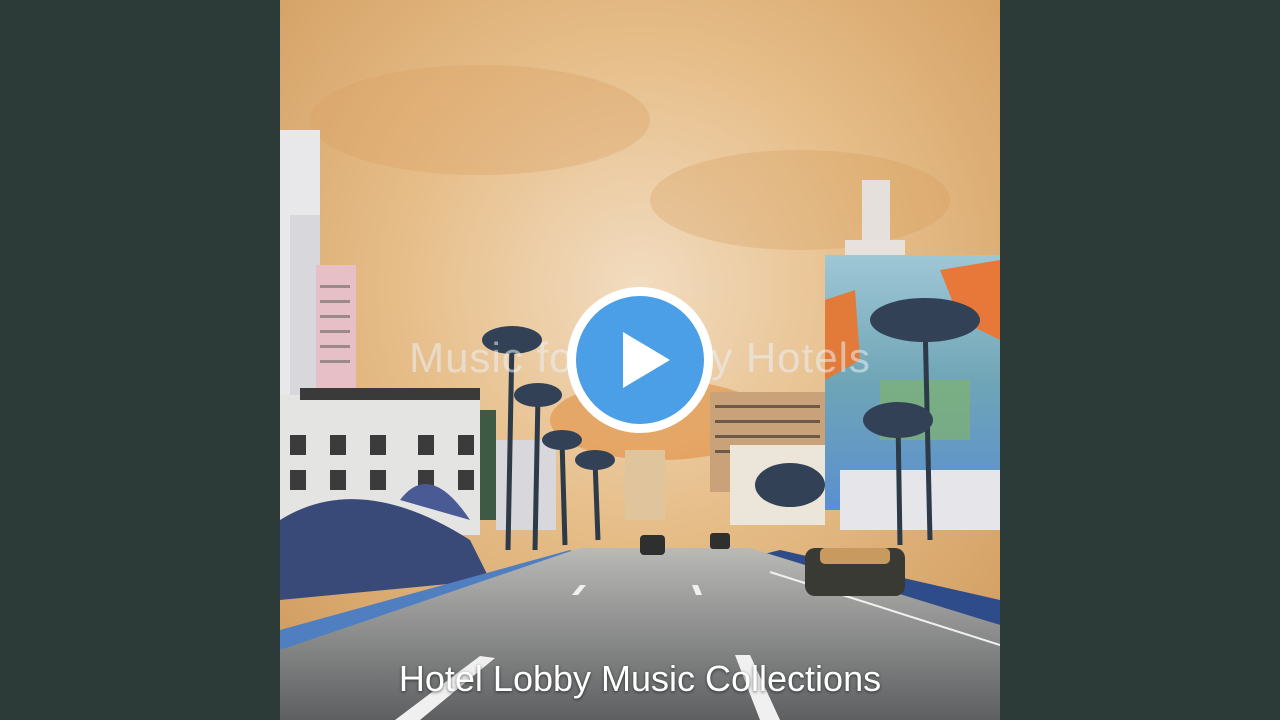 The image size is (1280, 720). Describe the element at coordinates (640, 678) in the screenshot. I see `video-caption: Hotel Lobby Music Collections` at that location.